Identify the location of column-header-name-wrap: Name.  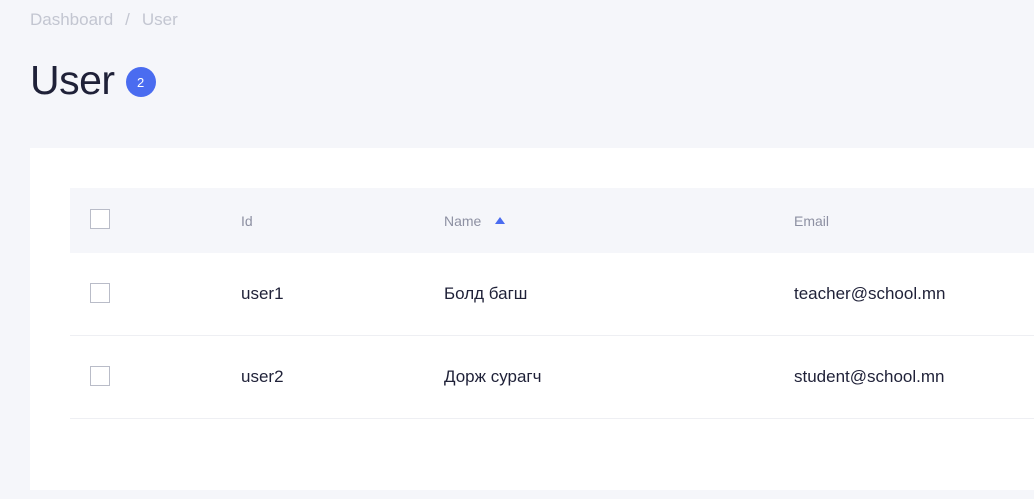
(475, 221).